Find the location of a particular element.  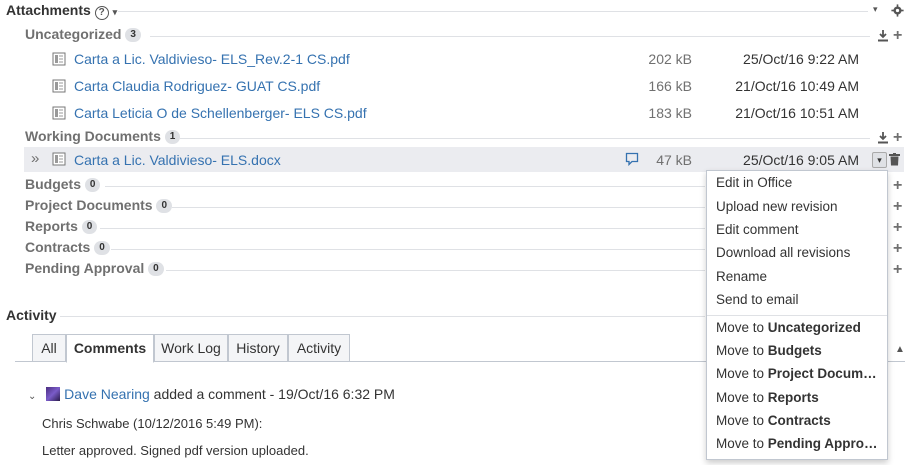

gear-icon is located at coordinates (897, 10).